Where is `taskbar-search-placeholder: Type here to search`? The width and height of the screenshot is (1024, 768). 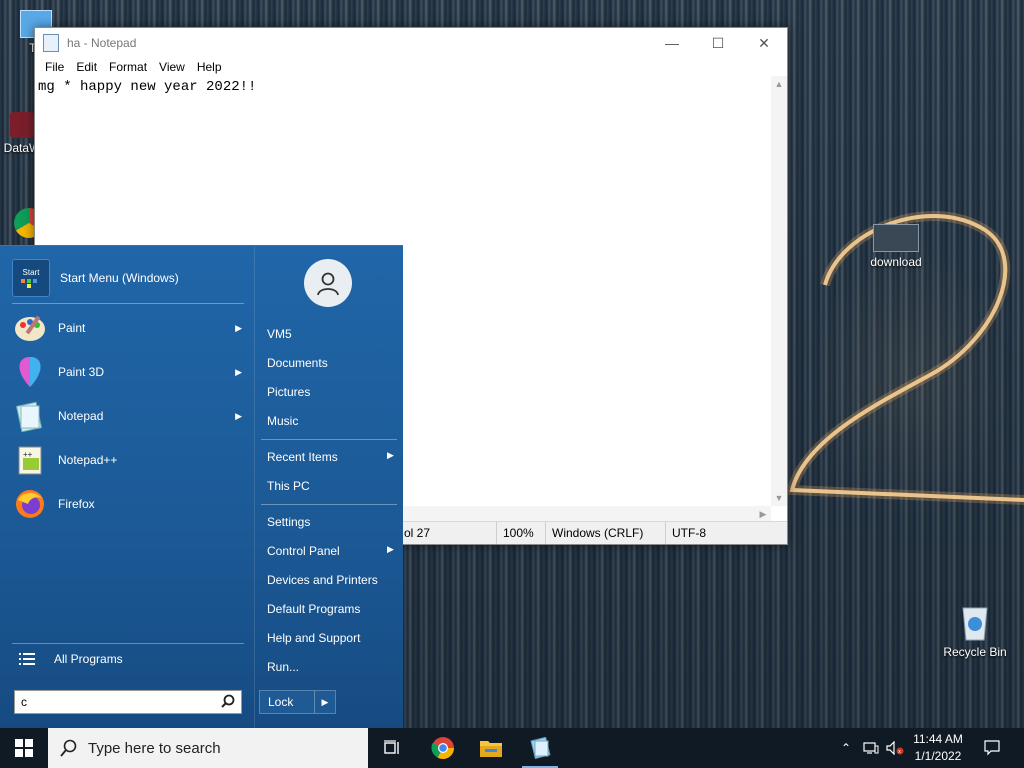 taskbar-search-placeholder: Type here to search is located at coordinates (154, 748).